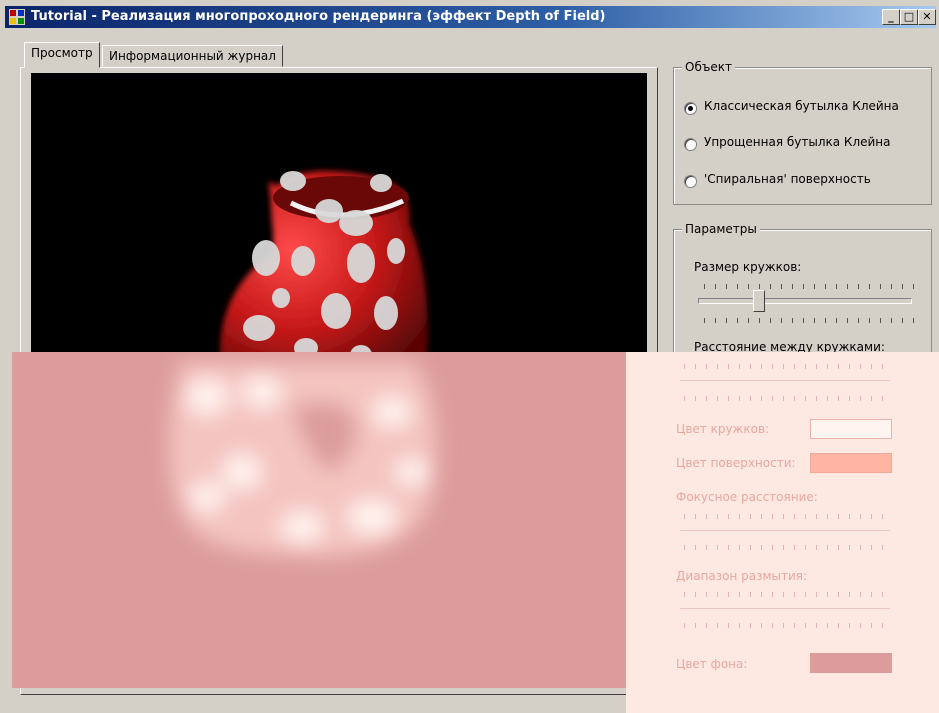 Image resolution: width=939 pixels, height=713 pixels. I want to click on dot-size-slider-track, so click(805, 301).